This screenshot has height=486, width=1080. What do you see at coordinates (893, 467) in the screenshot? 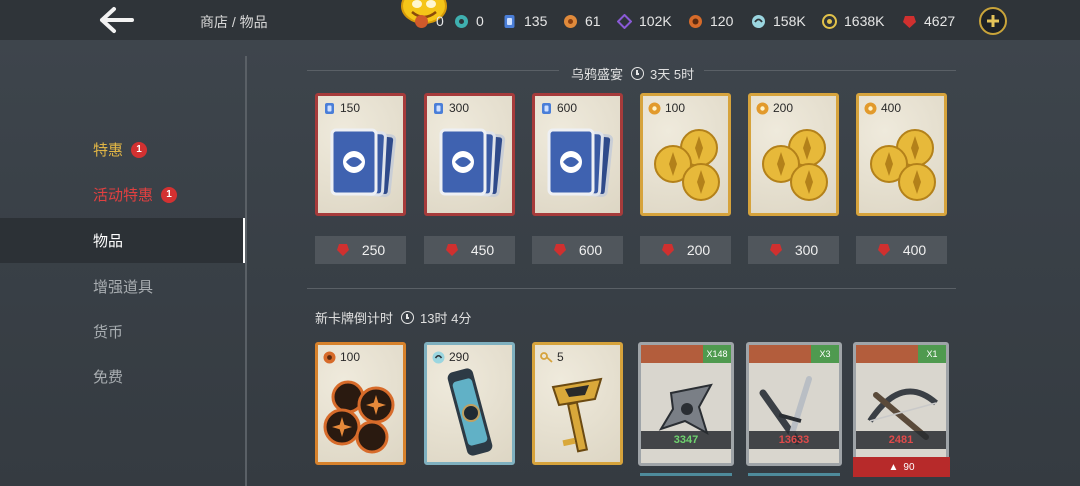
I see `warning-icon: ▲` at bounding box center [893, 467].